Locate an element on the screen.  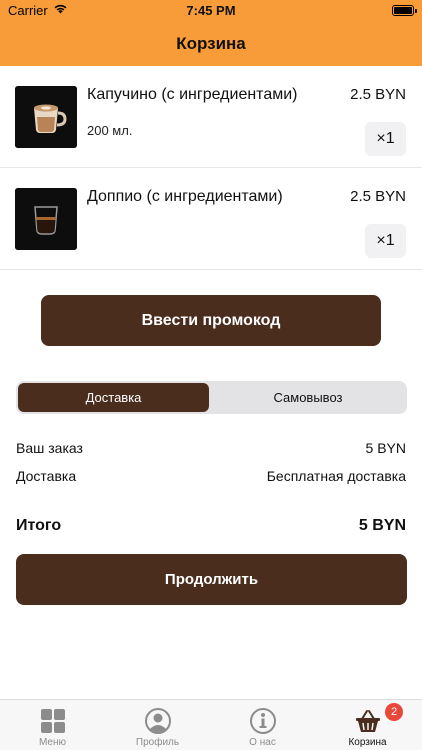
total-value: 5 BYN is located at coordinates (382, 525).